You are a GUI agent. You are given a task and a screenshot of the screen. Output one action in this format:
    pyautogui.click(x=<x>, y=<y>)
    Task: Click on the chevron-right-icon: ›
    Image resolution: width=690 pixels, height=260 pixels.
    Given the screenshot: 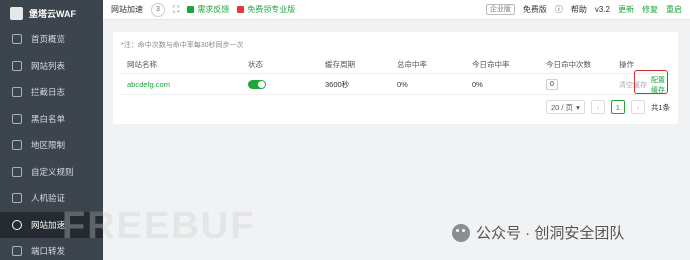 What is the action you would take?
    pyautogui.click(x=638, y=107)
    